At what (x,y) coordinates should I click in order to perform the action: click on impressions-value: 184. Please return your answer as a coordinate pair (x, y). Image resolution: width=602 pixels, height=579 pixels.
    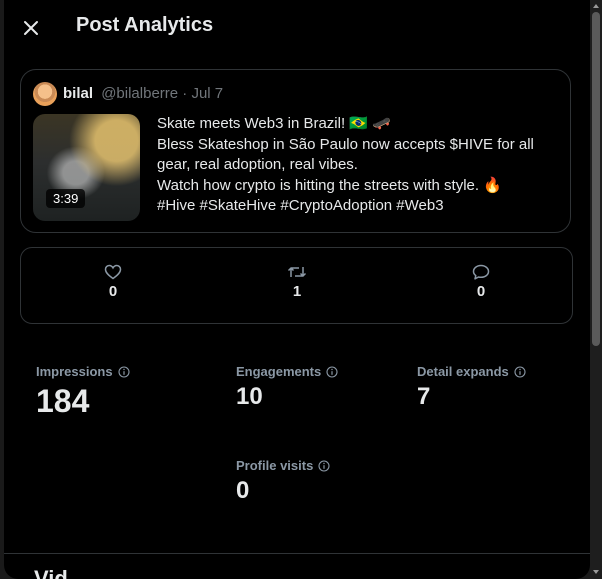
    Looking at the image, I should click on (63, 401).